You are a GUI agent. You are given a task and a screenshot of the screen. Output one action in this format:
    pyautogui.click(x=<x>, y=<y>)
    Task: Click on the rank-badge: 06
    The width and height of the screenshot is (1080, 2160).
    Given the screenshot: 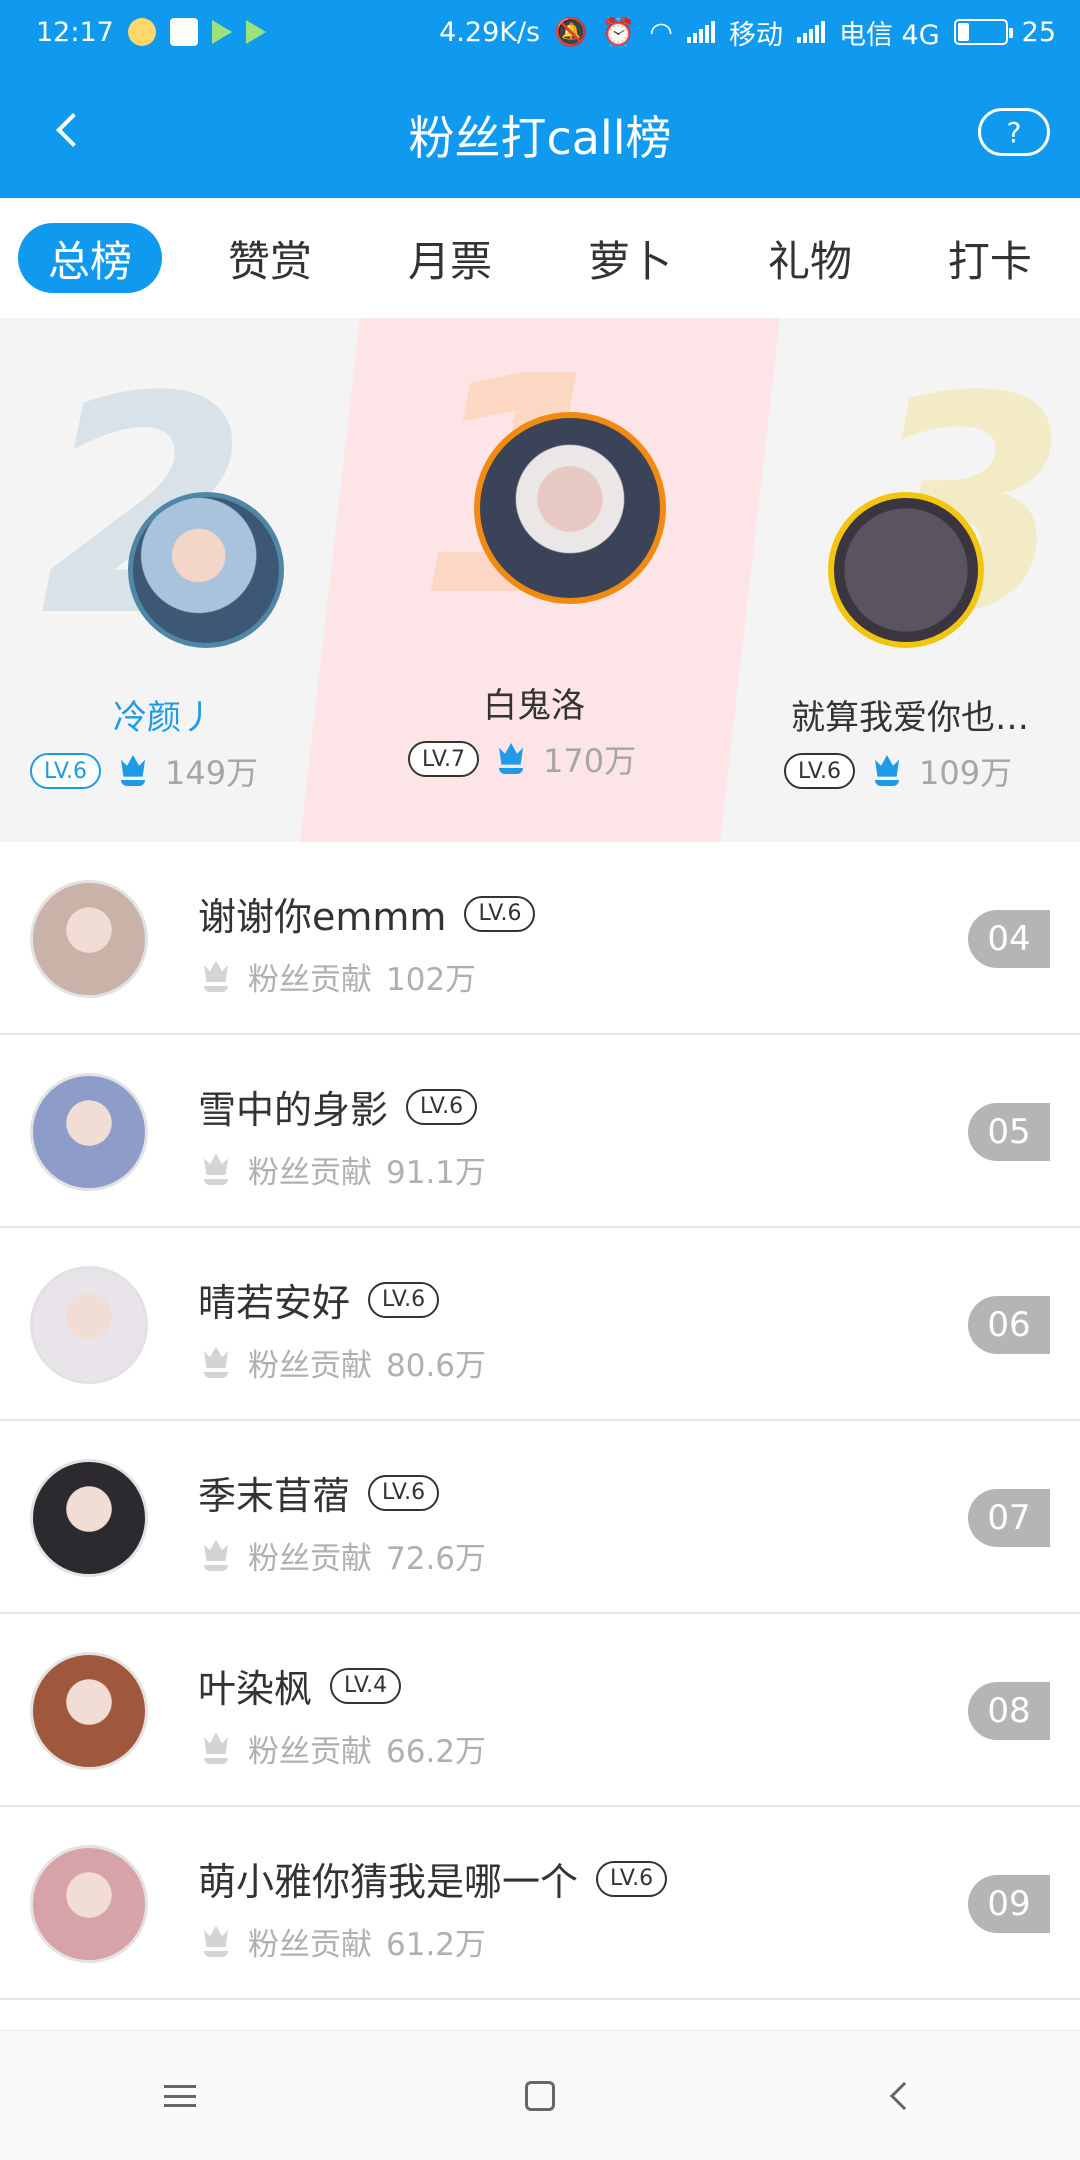 What is the action you would take?
    pyautogui.click(x=1009, y=1325)
    